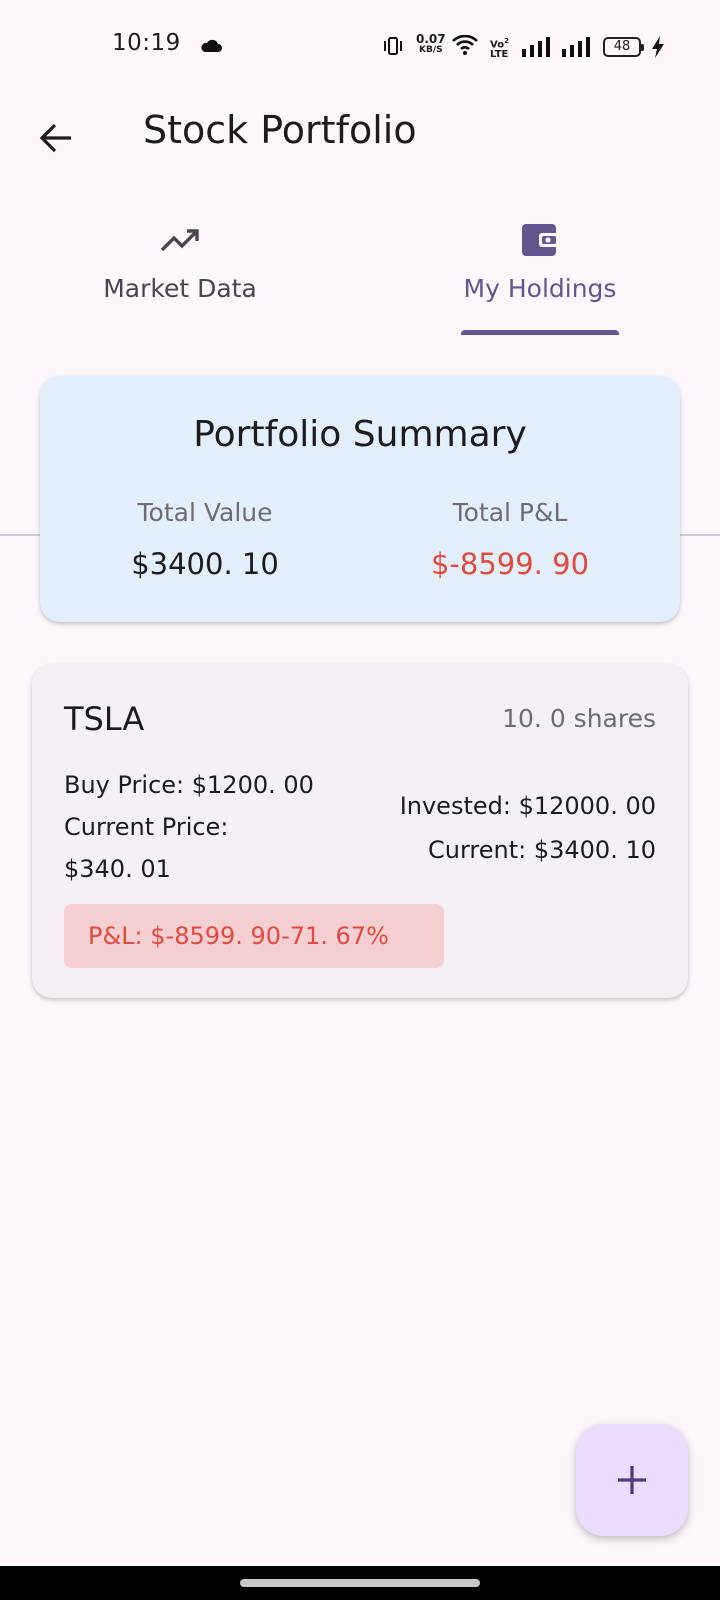  I want to click on home-indicator, so click(360, 1583).